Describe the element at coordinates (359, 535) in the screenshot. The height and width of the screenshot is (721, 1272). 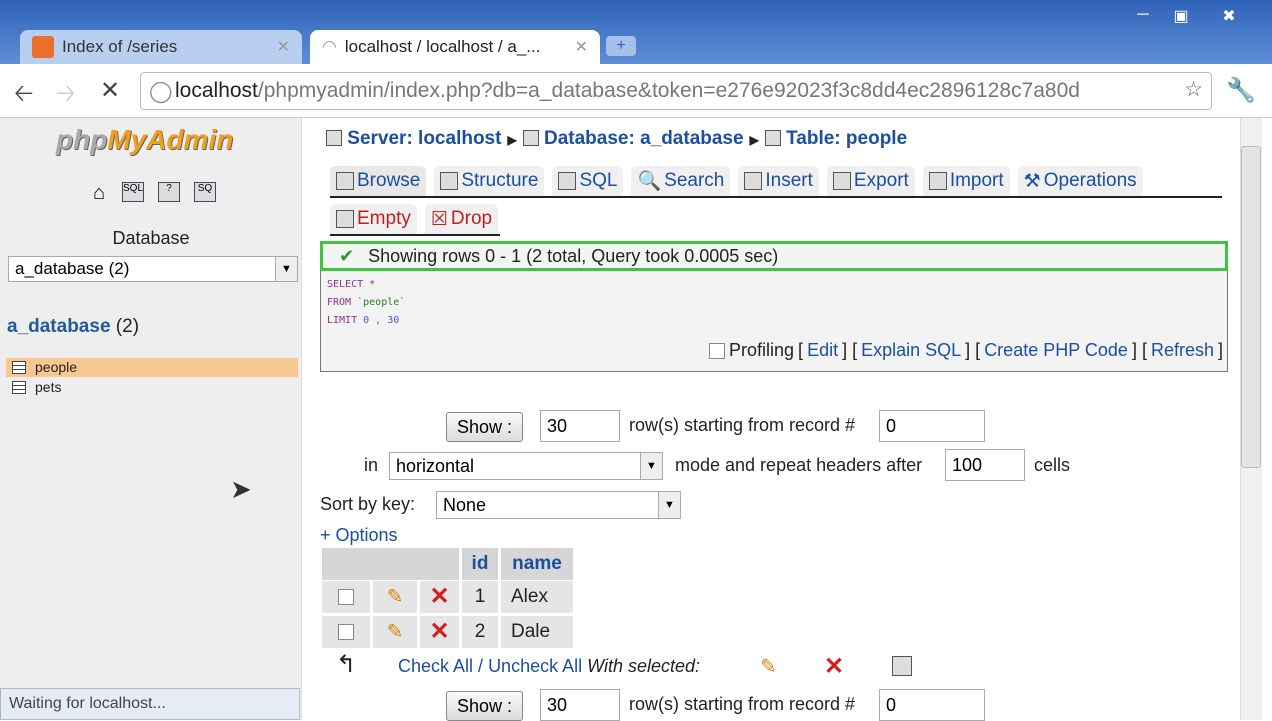
I see `options-link: + Options` at that location.